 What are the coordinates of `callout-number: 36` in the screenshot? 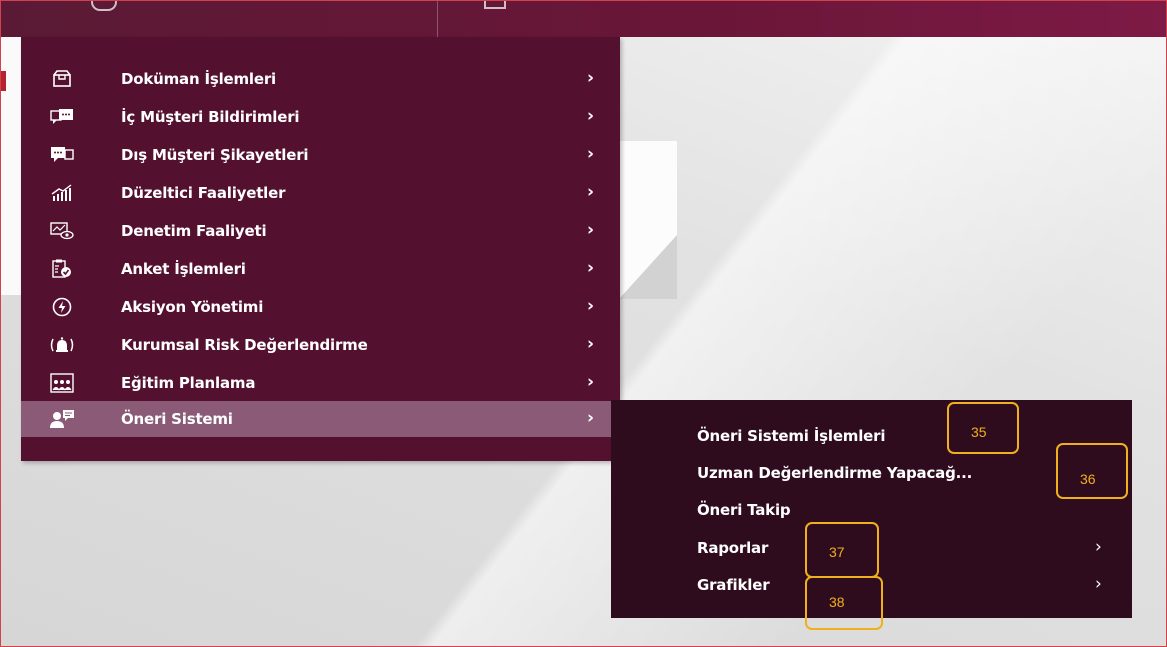 It's located at (1088, 479).